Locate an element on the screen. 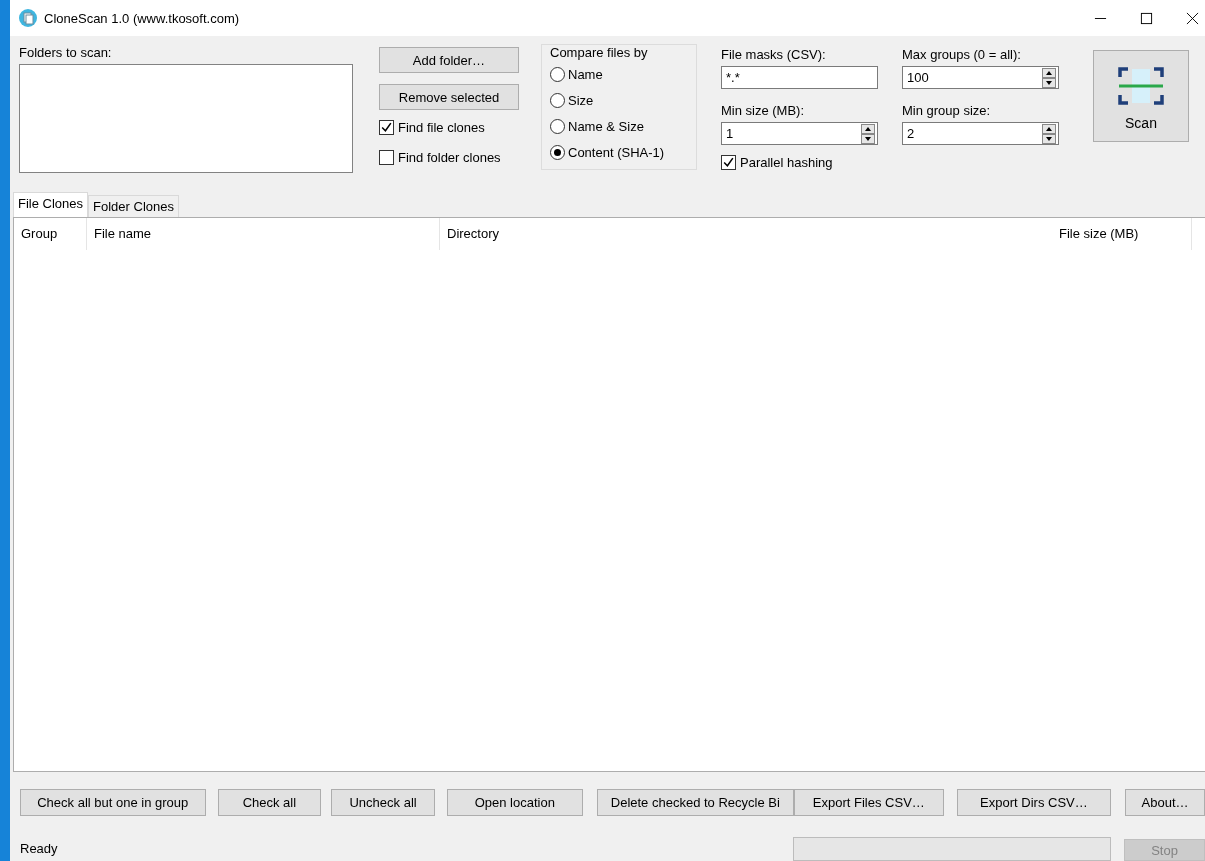  input-field: *.* is located at coordinates (799, 77).